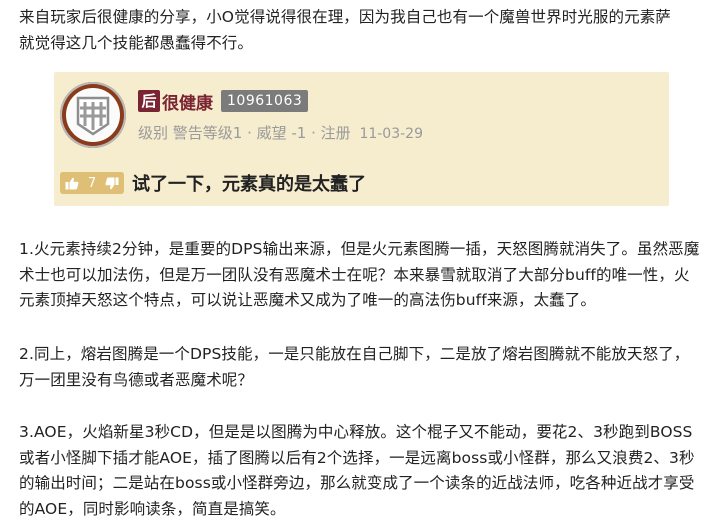  I want to click on thumbs-down-icon, so click(112, 183).